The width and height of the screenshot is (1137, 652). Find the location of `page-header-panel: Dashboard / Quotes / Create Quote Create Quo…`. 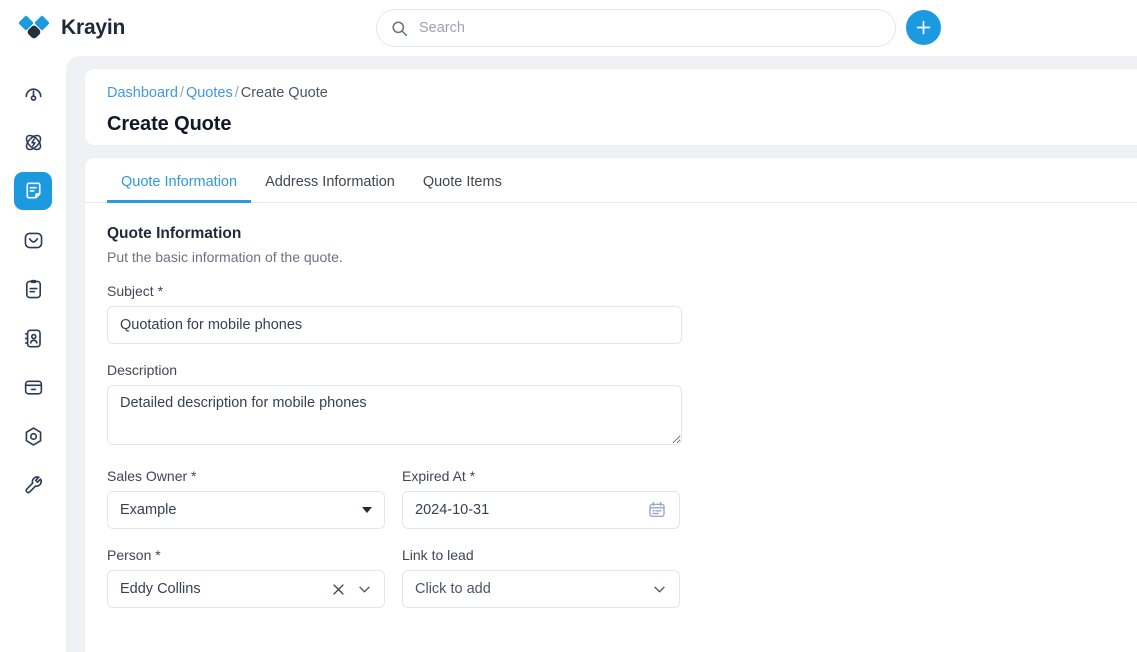

page-header-panel: Dashboard / Quotes / Create Quote Create Quo… is located at coordinates (610, 107).